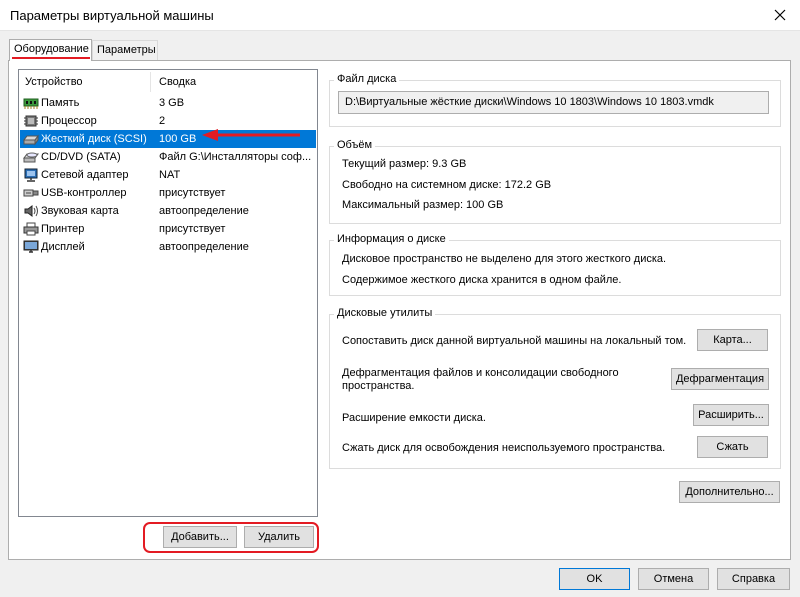 The image size is (800, 597). Describe the element at coordinates (355, 145) in the screenshot. I see `group-label: Объём` at that location.